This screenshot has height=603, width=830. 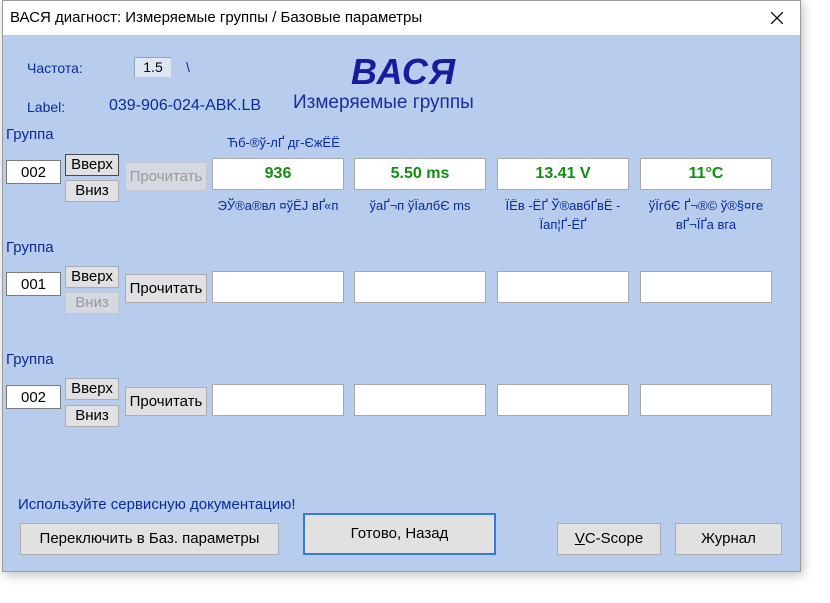 I want to click on switch-basic-params-button: Переключить в Баз. параметры, so click(x=149, y=539).